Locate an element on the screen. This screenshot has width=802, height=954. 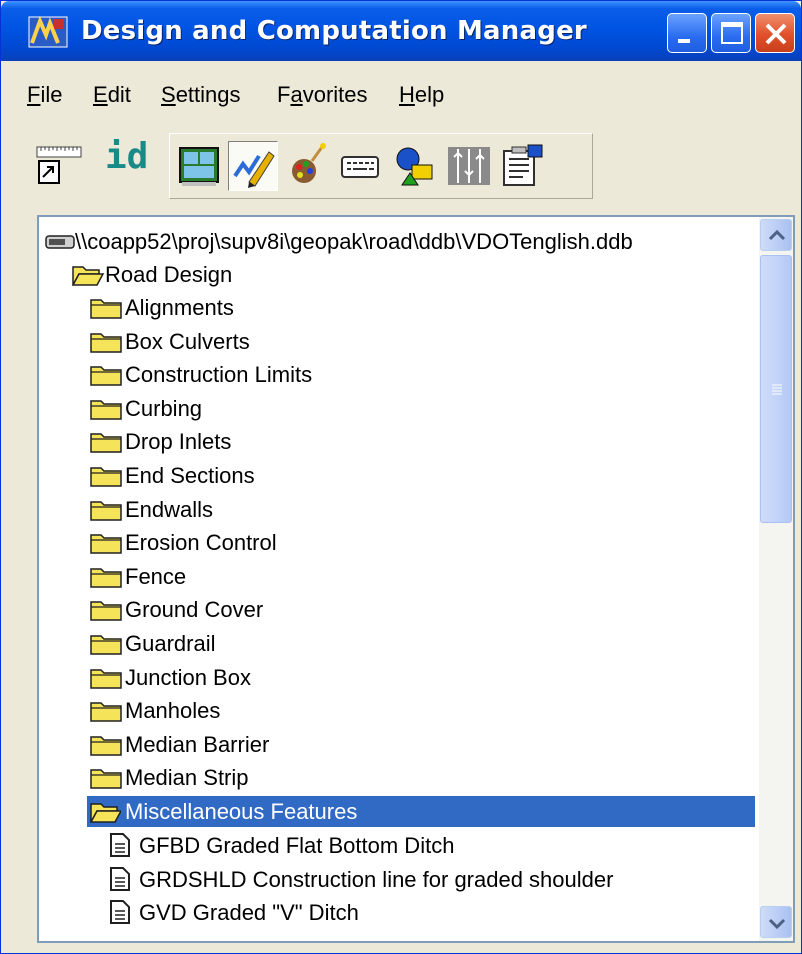
window-title: Design and Computation Manager is located at coordinates (334, 31).